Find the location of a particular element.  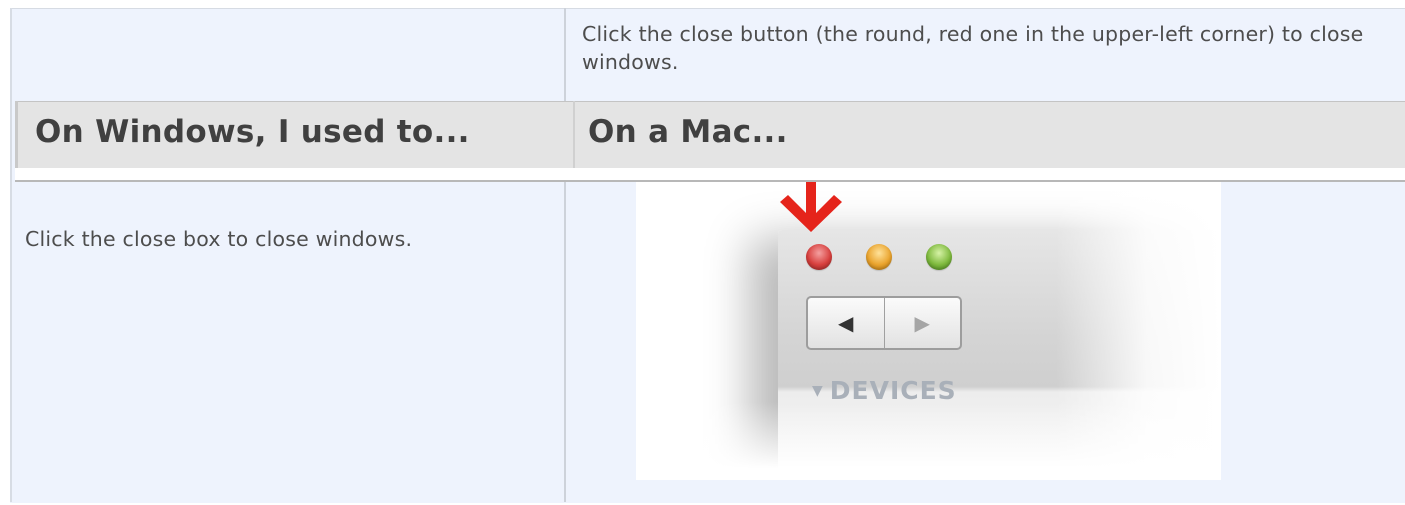

header-bottom-strip is located at coordinates (710, 174).